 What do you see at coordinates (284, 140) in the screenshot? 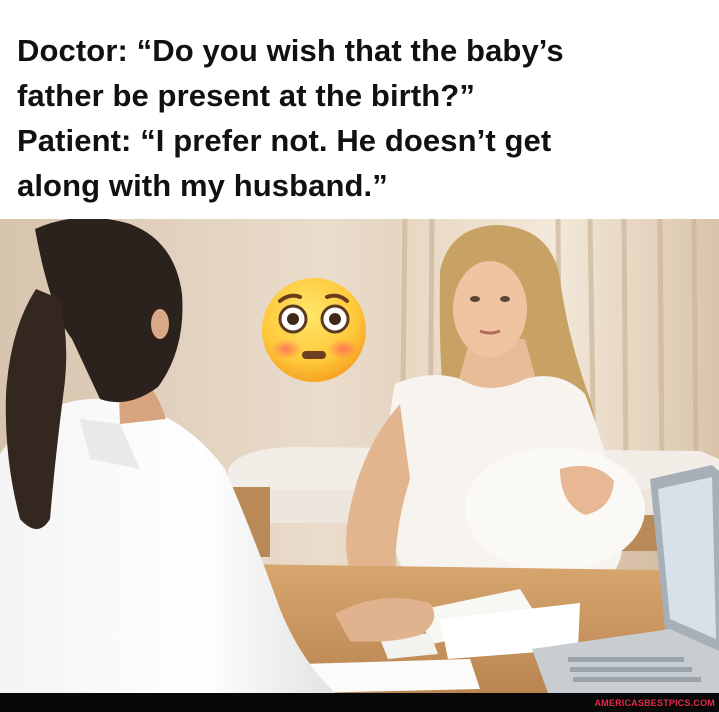
I see `caption-line-patient-answer-1: Patient: “I prefer not. He doesn’t get` at bounding box center [284, 140].